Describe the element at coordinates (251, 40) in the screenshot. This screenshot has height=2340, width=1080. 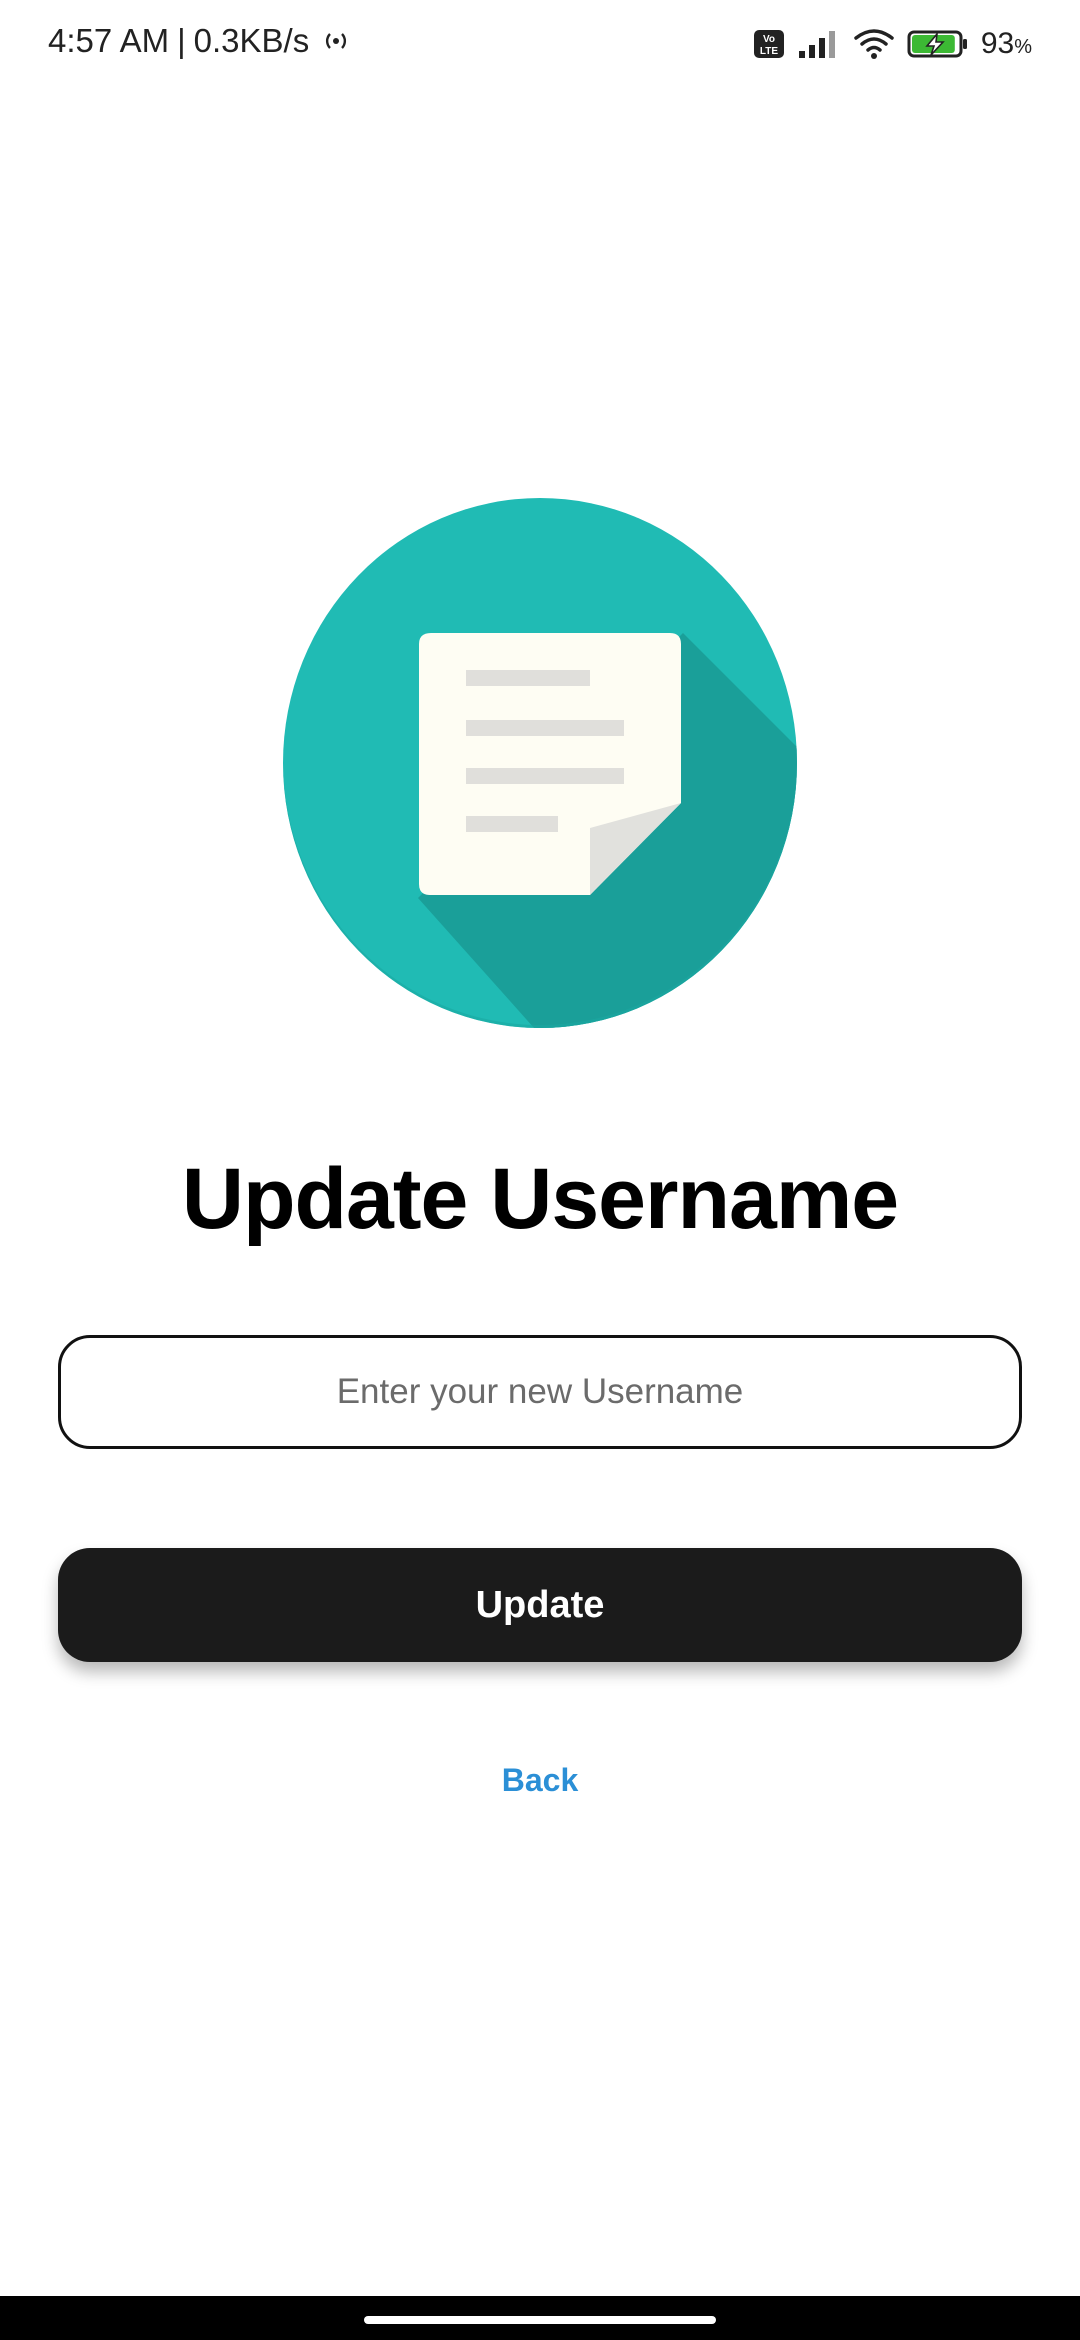
I see `network-speed: 0.3KB/s` at that location.